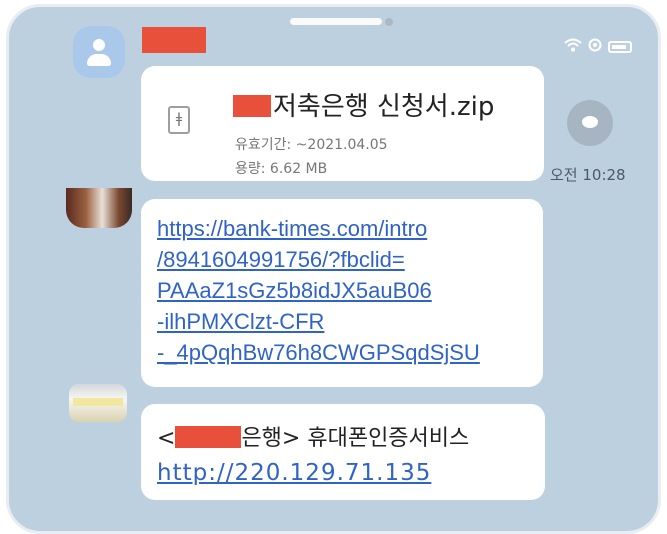  I want to click on share-button, so click(590, 123).